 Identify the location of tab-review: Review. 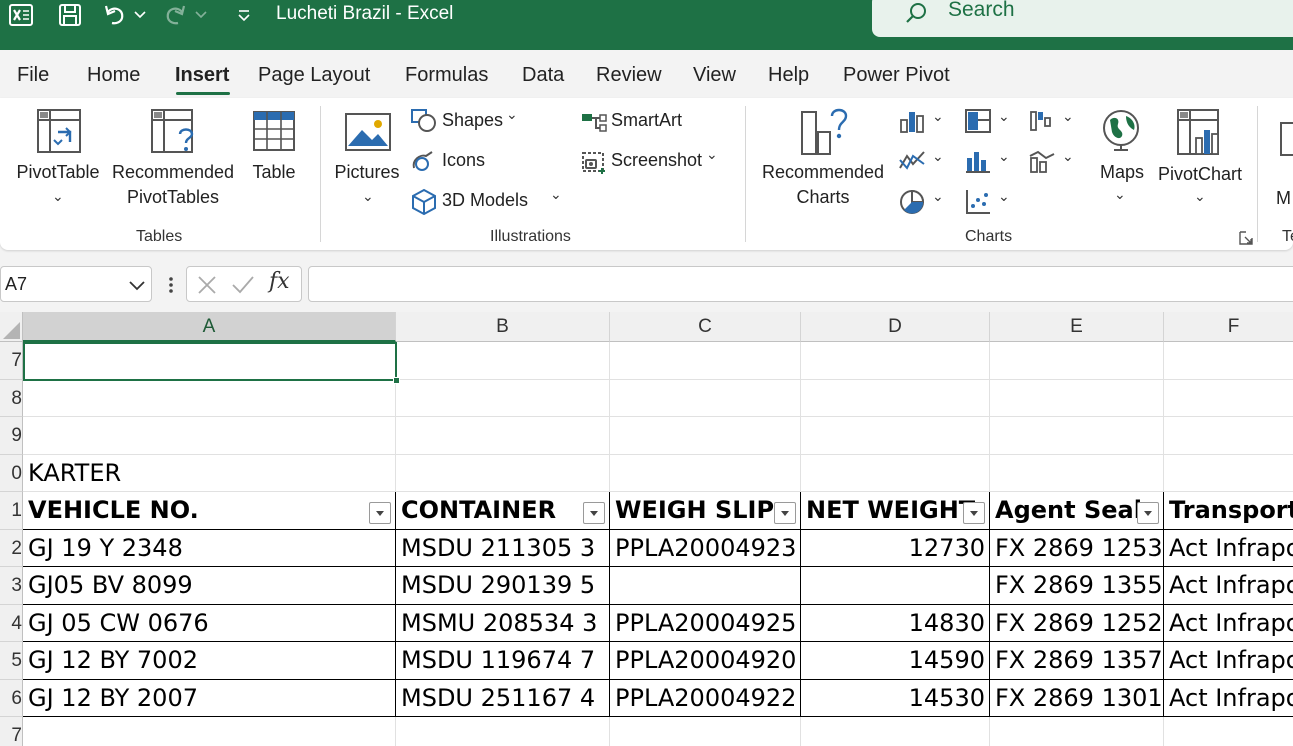
(629, 75).